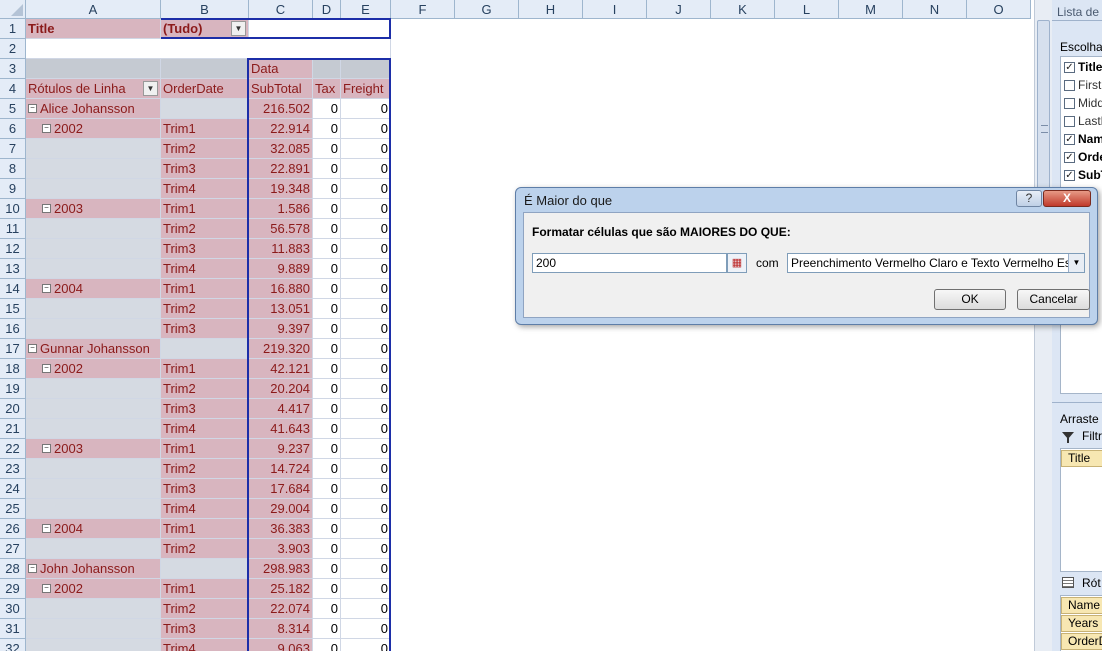 Image resolution: width=1102 pixels, height=651 pixels. What do you see at coordinates (13, 609) in the screenshot?
I see `row-header-30: 30` at bounding box center [13, 609].